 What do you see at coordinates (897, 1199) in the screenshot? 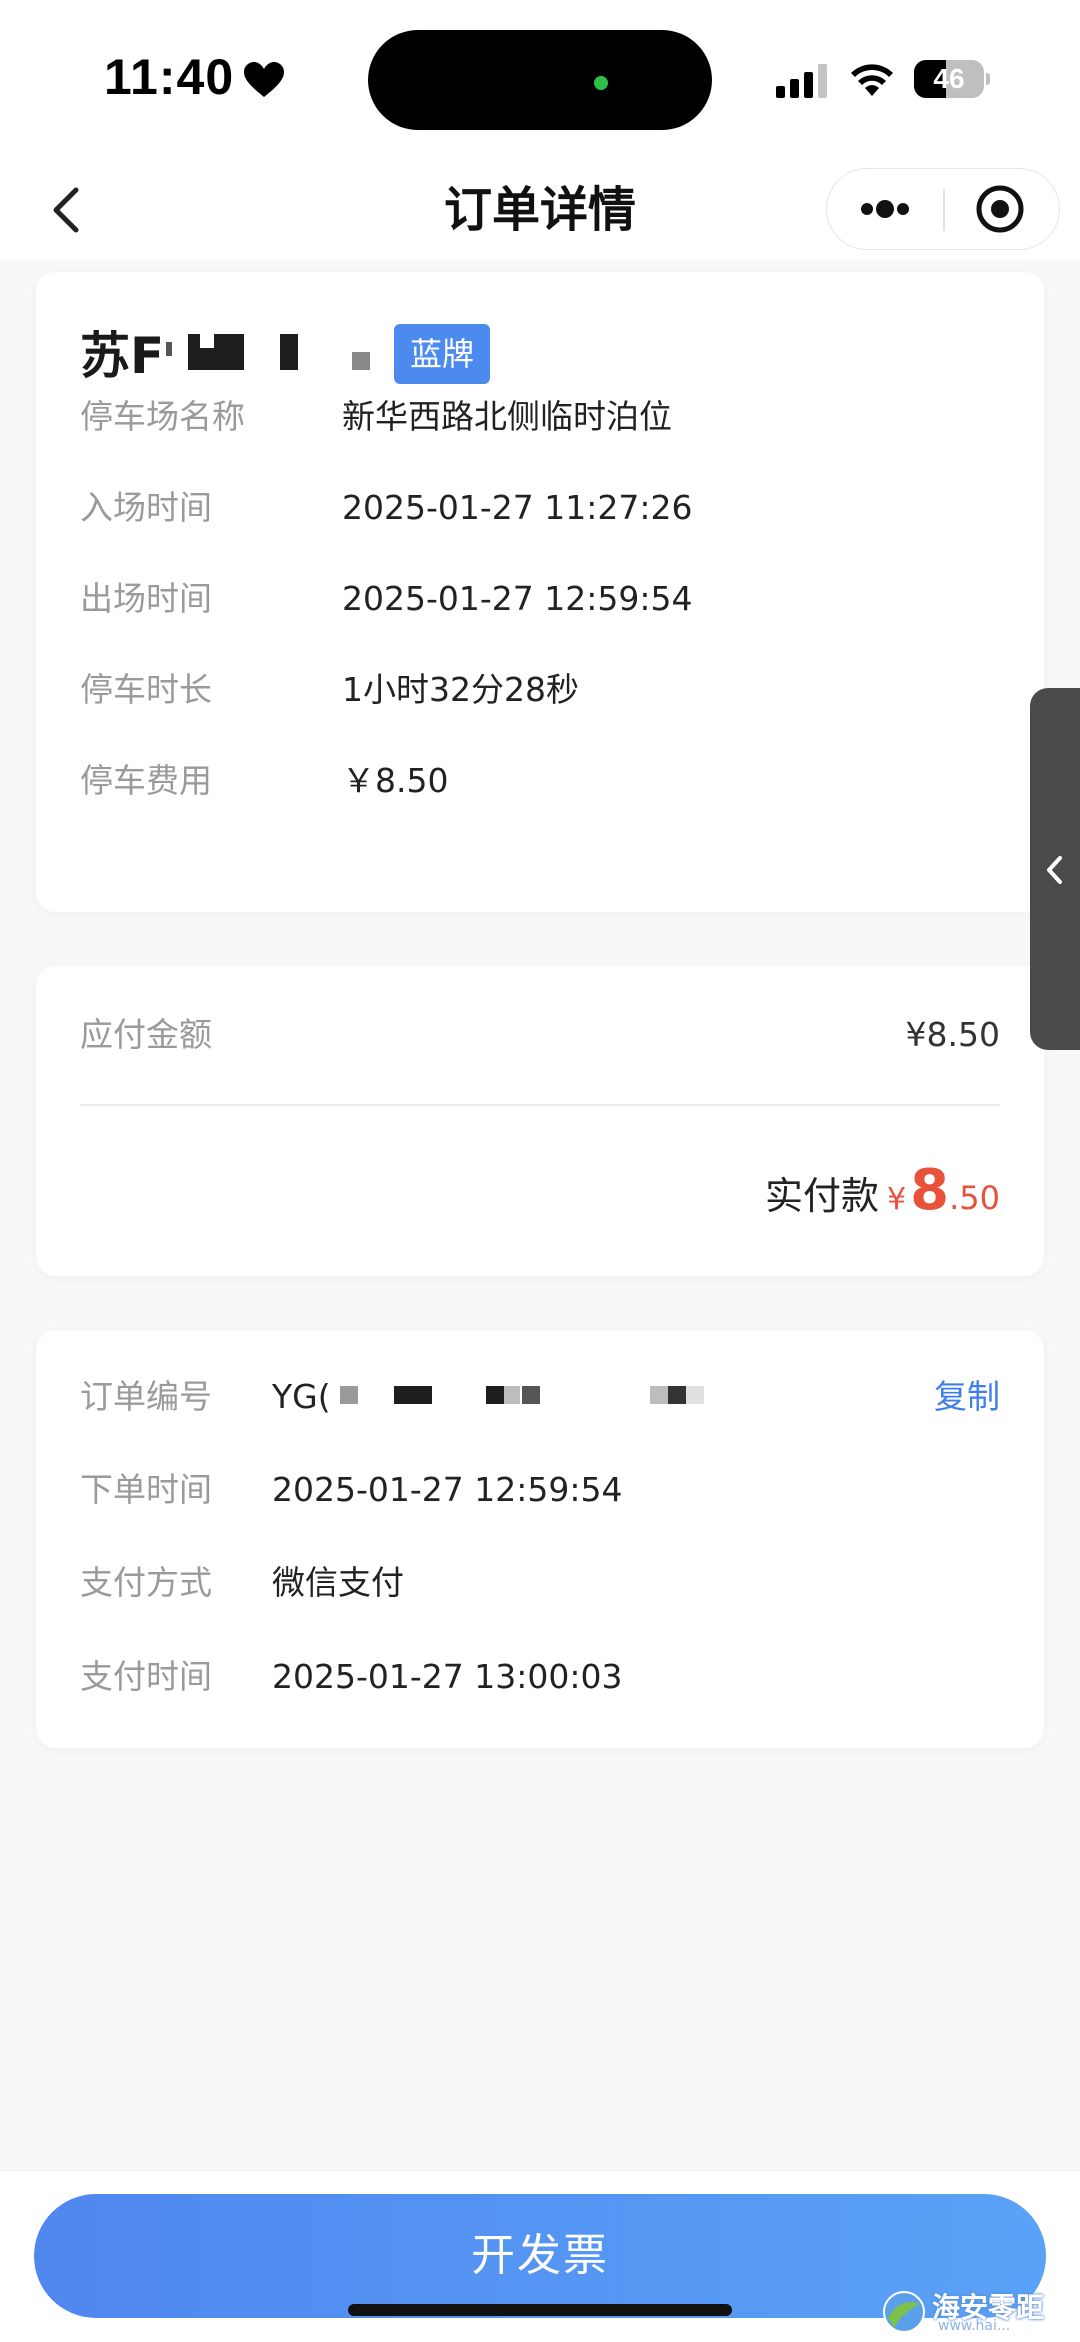
I see `actual-payment-currency: ¥` at bounding box center [897, 1199].